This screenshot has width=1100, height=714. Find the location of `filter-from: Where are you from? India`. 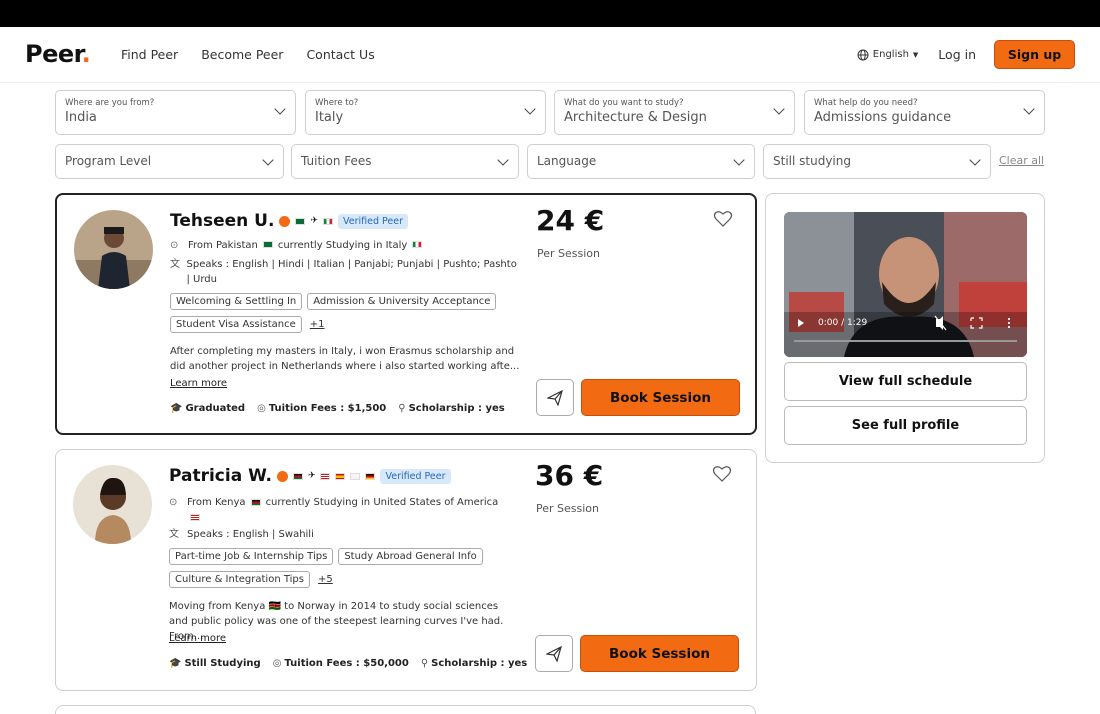

filter-from: Where are you from? India is located at coordinates (175, 112).